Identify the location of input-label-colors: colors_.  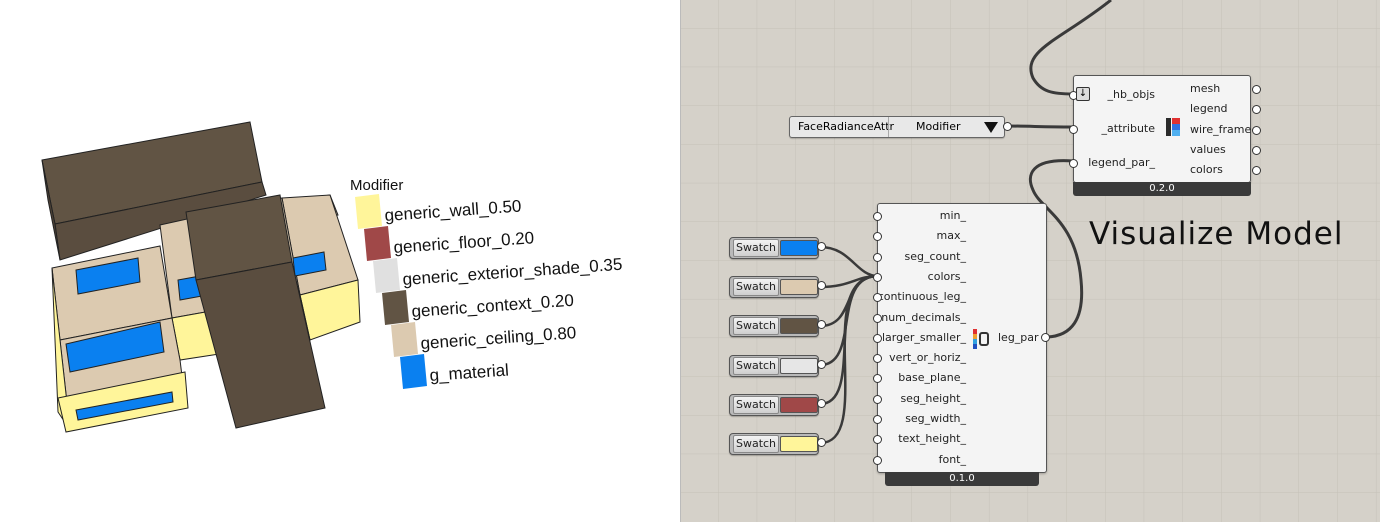
(946, 276).